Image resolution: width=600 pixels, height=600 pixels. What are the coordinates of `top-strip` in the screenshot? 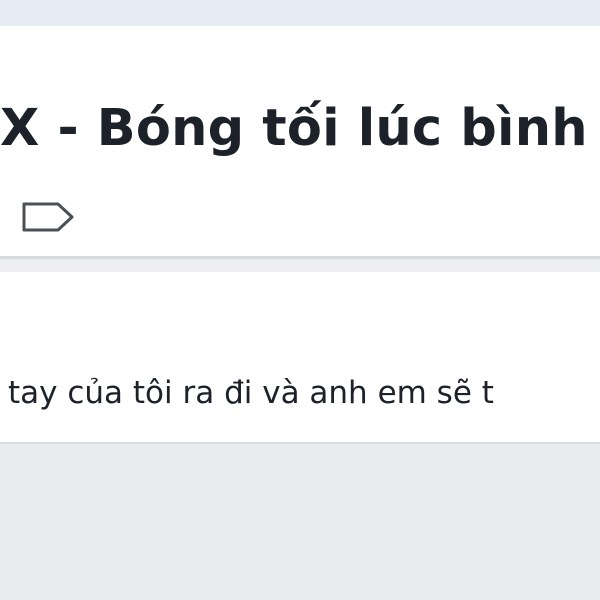 It's located at (300, 13).